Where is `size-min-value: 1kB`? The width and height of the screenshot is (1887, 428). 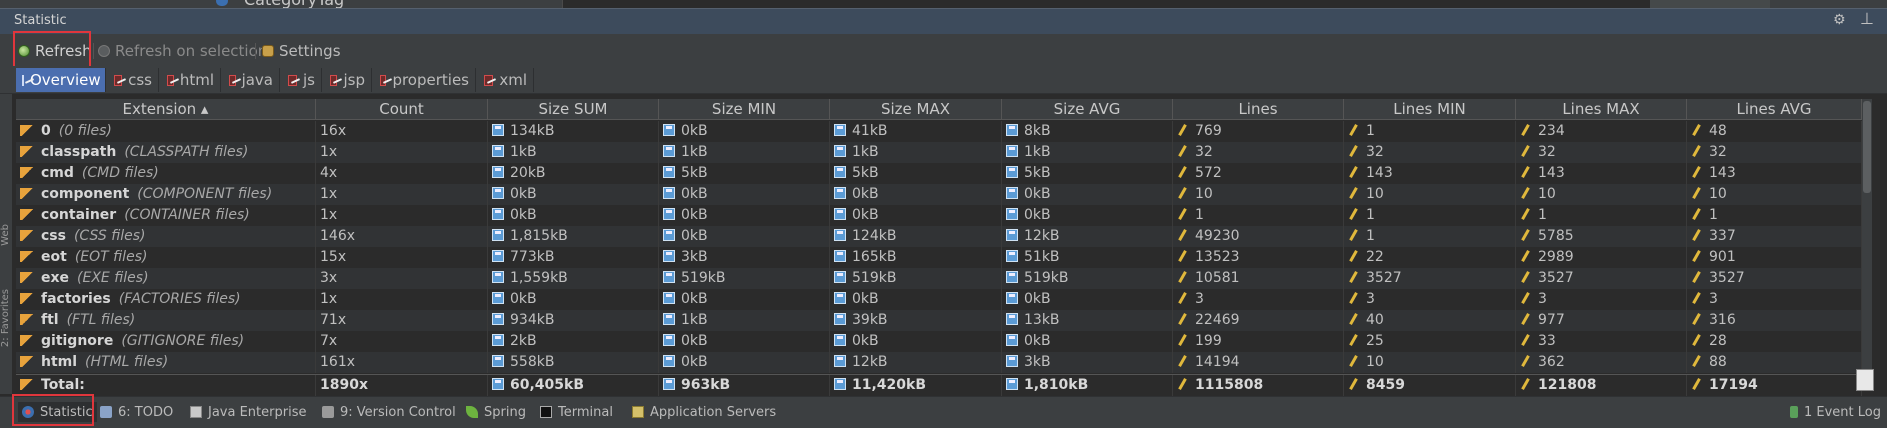 size-min-value: 1kB is located at coordinates (694, 152).